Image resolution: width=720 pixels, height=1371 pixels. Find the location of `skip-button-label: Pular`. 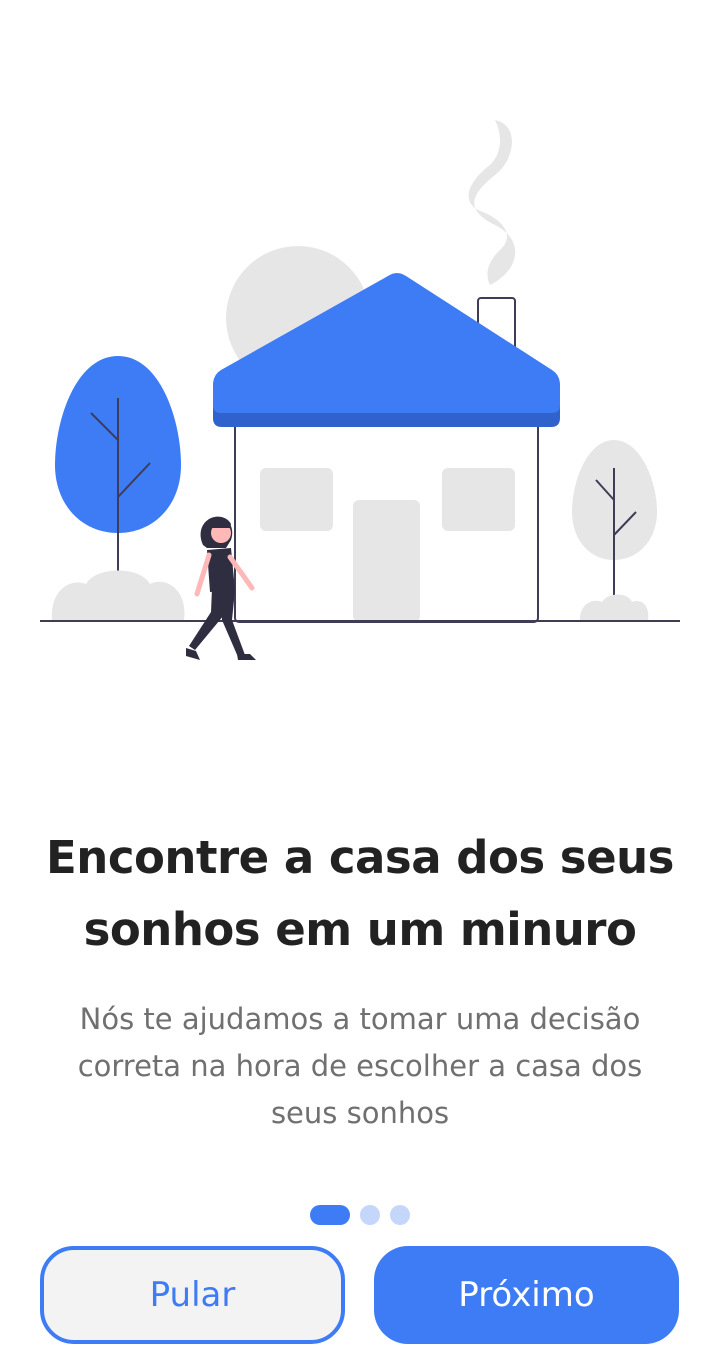

skip-button-label: Pular is located at coordinates (192, 1295).